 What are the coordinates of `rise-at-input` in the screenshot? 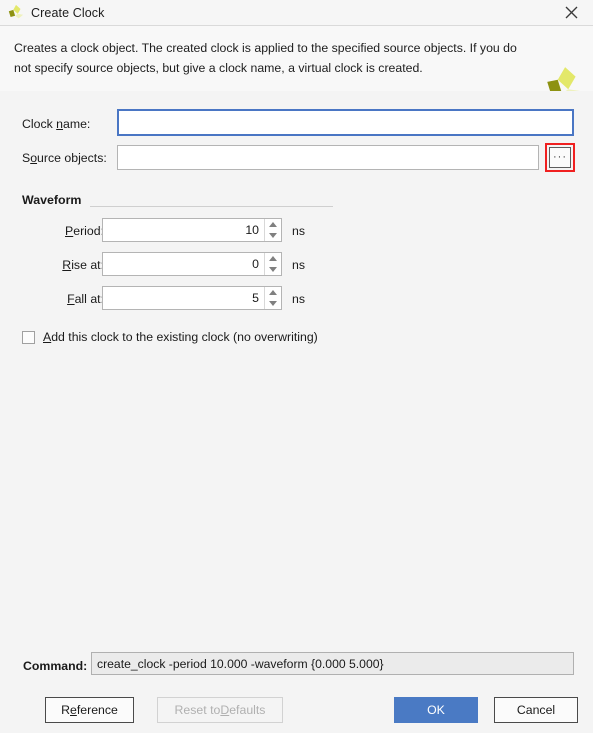 It's located at (183, 264).